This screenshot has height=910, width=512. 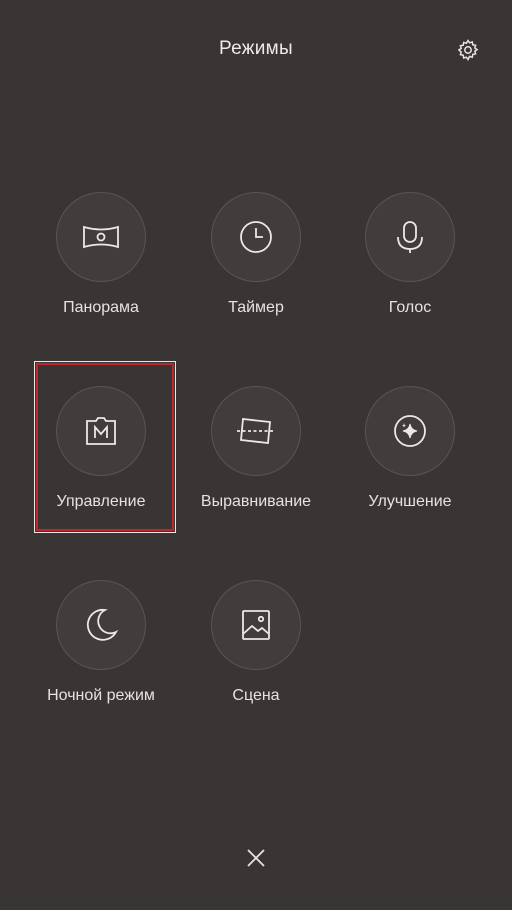 I want to click on mode-timer: Таймер, so click(x=256, y=254).